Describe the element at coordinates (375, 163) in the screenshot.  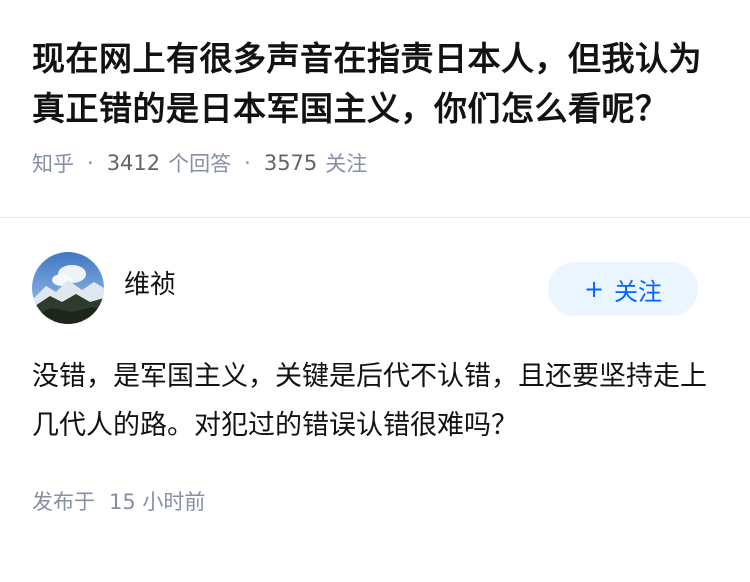
I see `question-meta: 知乎 · 3412 个回答 · 3575 关注` at that location.